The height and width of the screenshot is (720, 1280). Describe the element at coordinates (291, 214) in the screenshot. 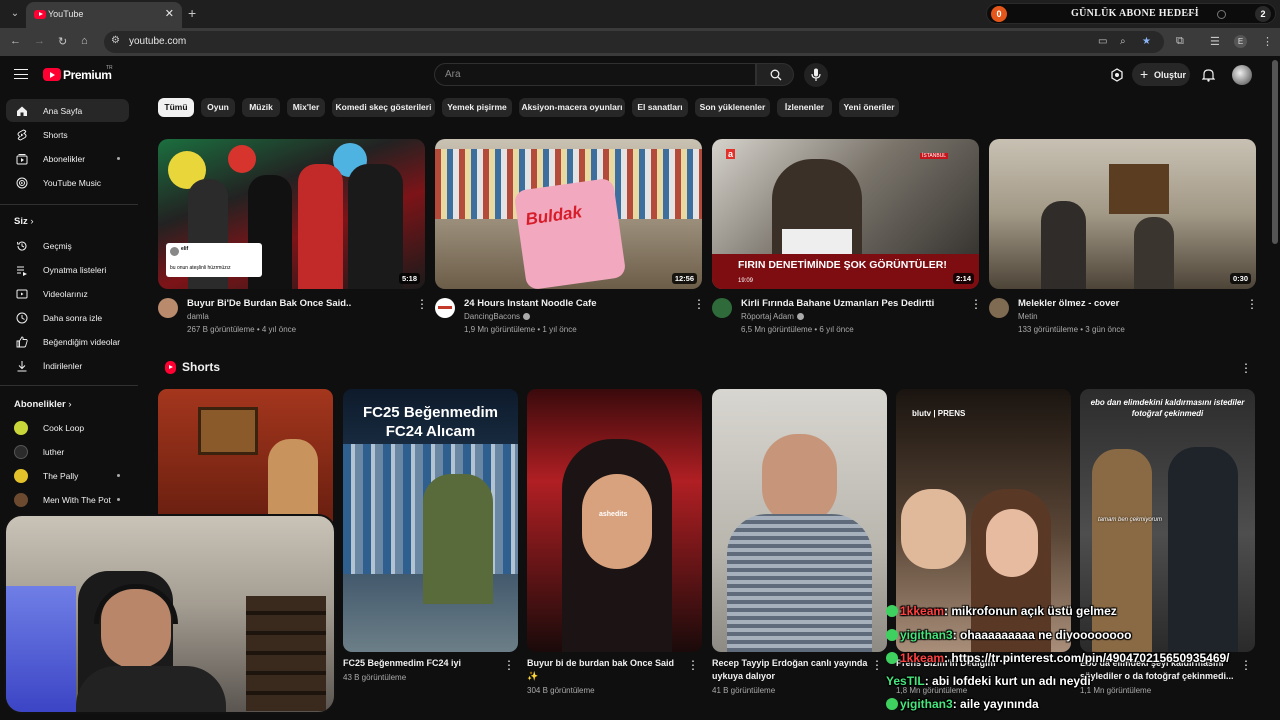

I see `video-thumbnail: elif bu onun ateşlinli hüzrmüzız 5:18` at that location.